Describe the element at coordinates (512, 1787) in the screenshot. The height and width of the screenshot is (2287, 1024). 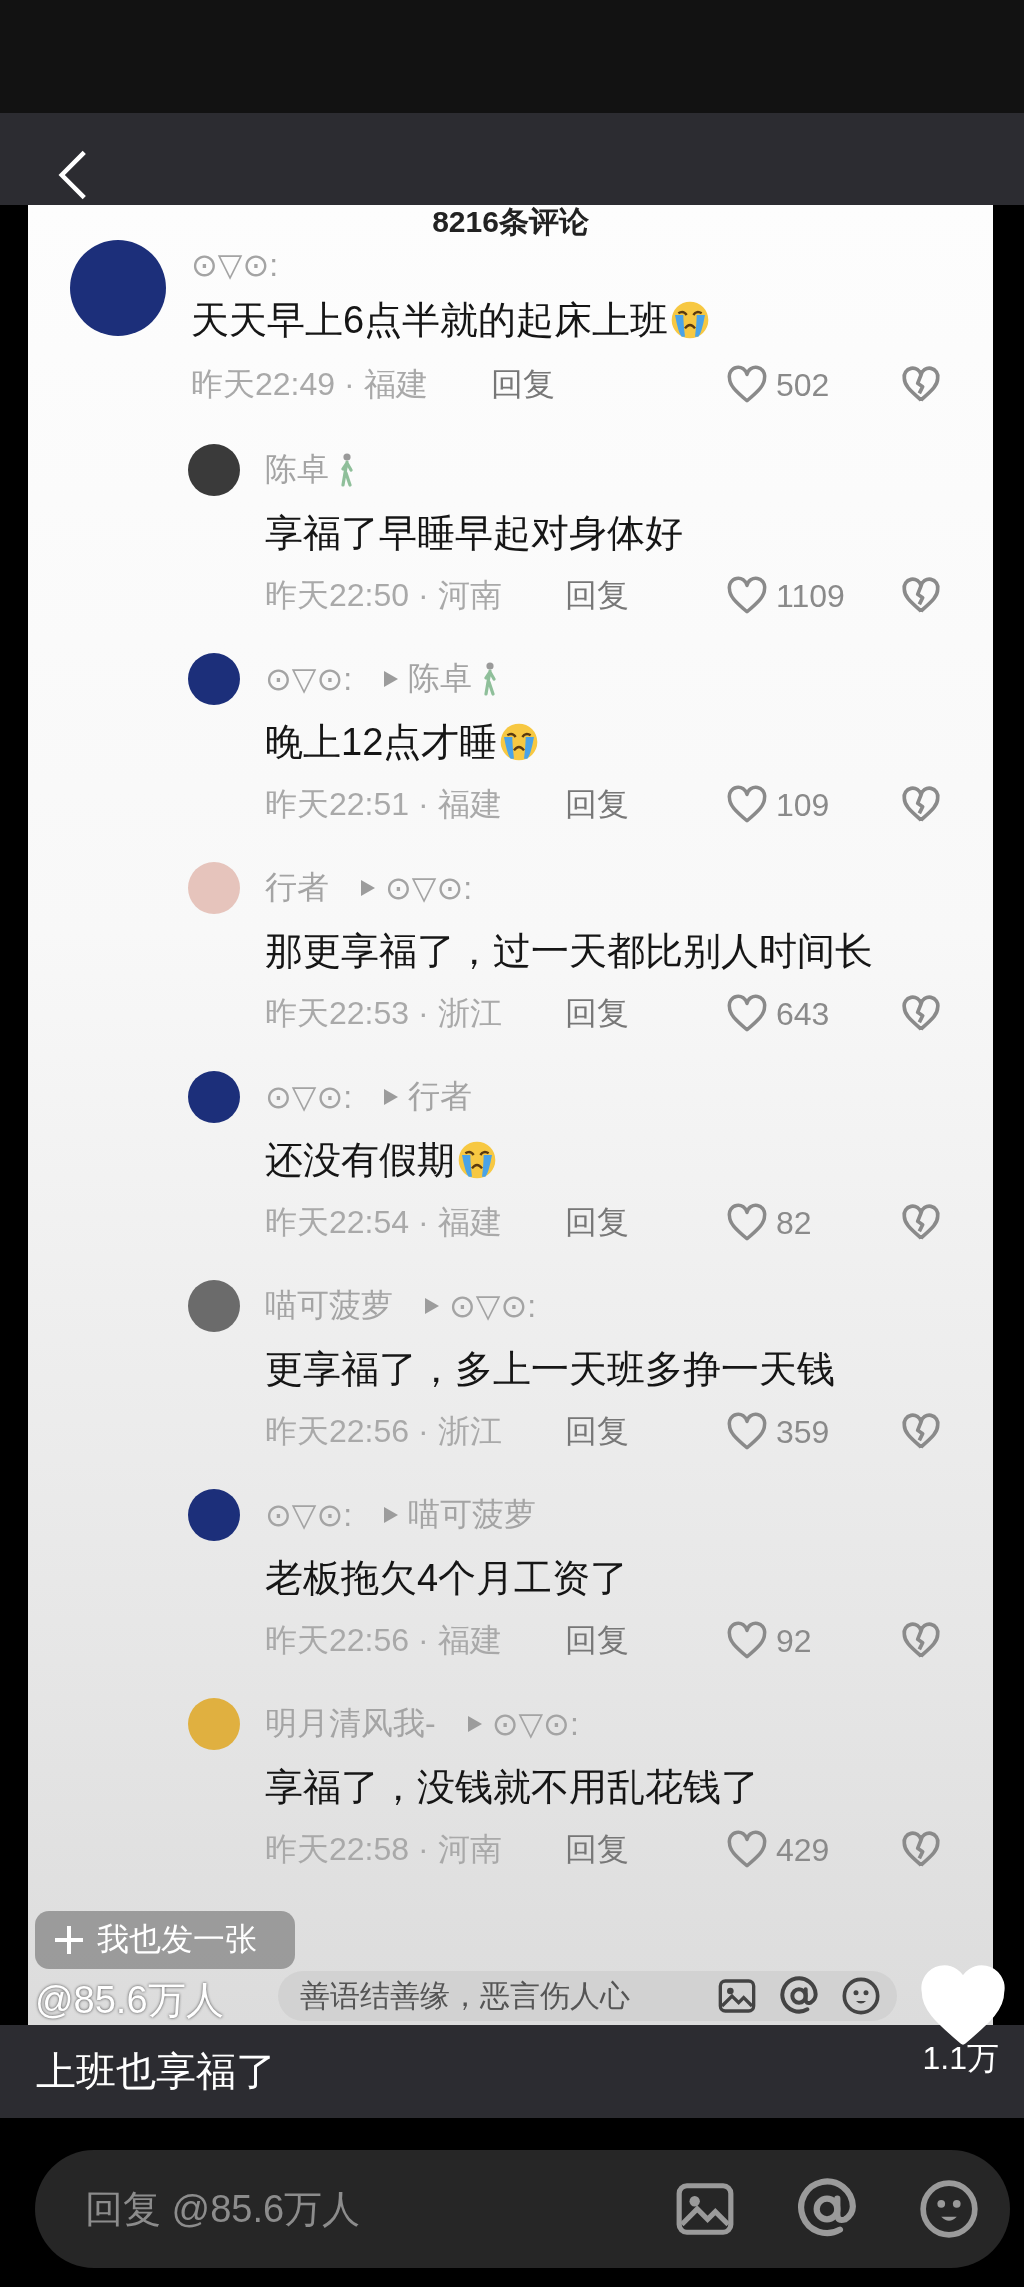
I see `comment-text: 享福了，没钱就不用乱花钱了` at that location.